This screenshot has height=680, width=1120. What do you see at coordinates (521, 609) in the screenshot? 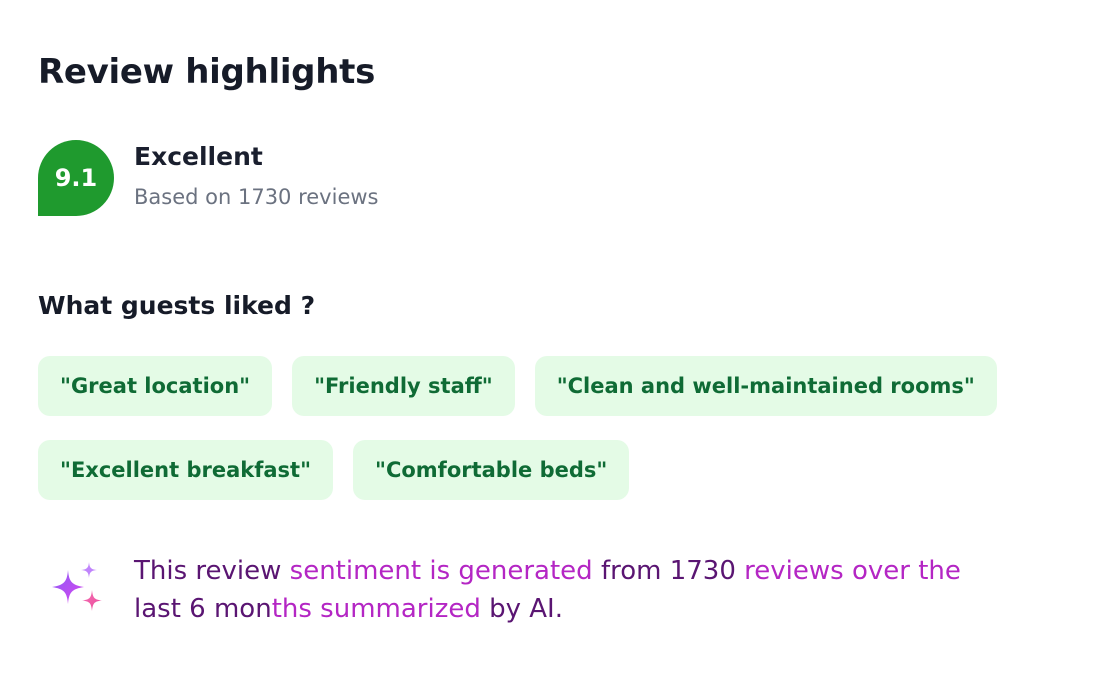
I see `ai-text-part: by AI.` at bounding box center [521, 609].